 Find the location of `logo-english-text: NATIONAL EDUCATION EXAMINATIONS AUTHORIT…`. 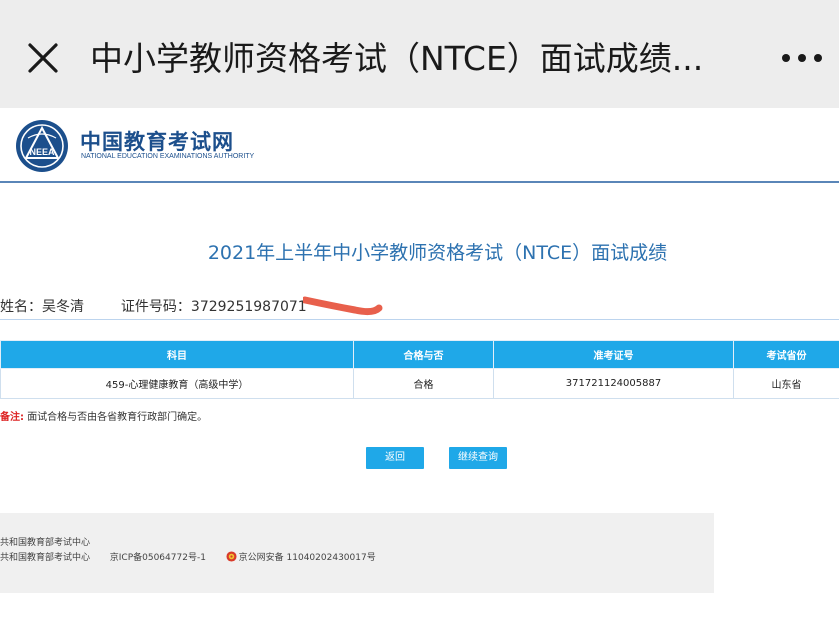

logo-english-text: NATIONAL EDUCATION EXAMINATIONS AUTHORIT… is located at coordinates (168, 156).